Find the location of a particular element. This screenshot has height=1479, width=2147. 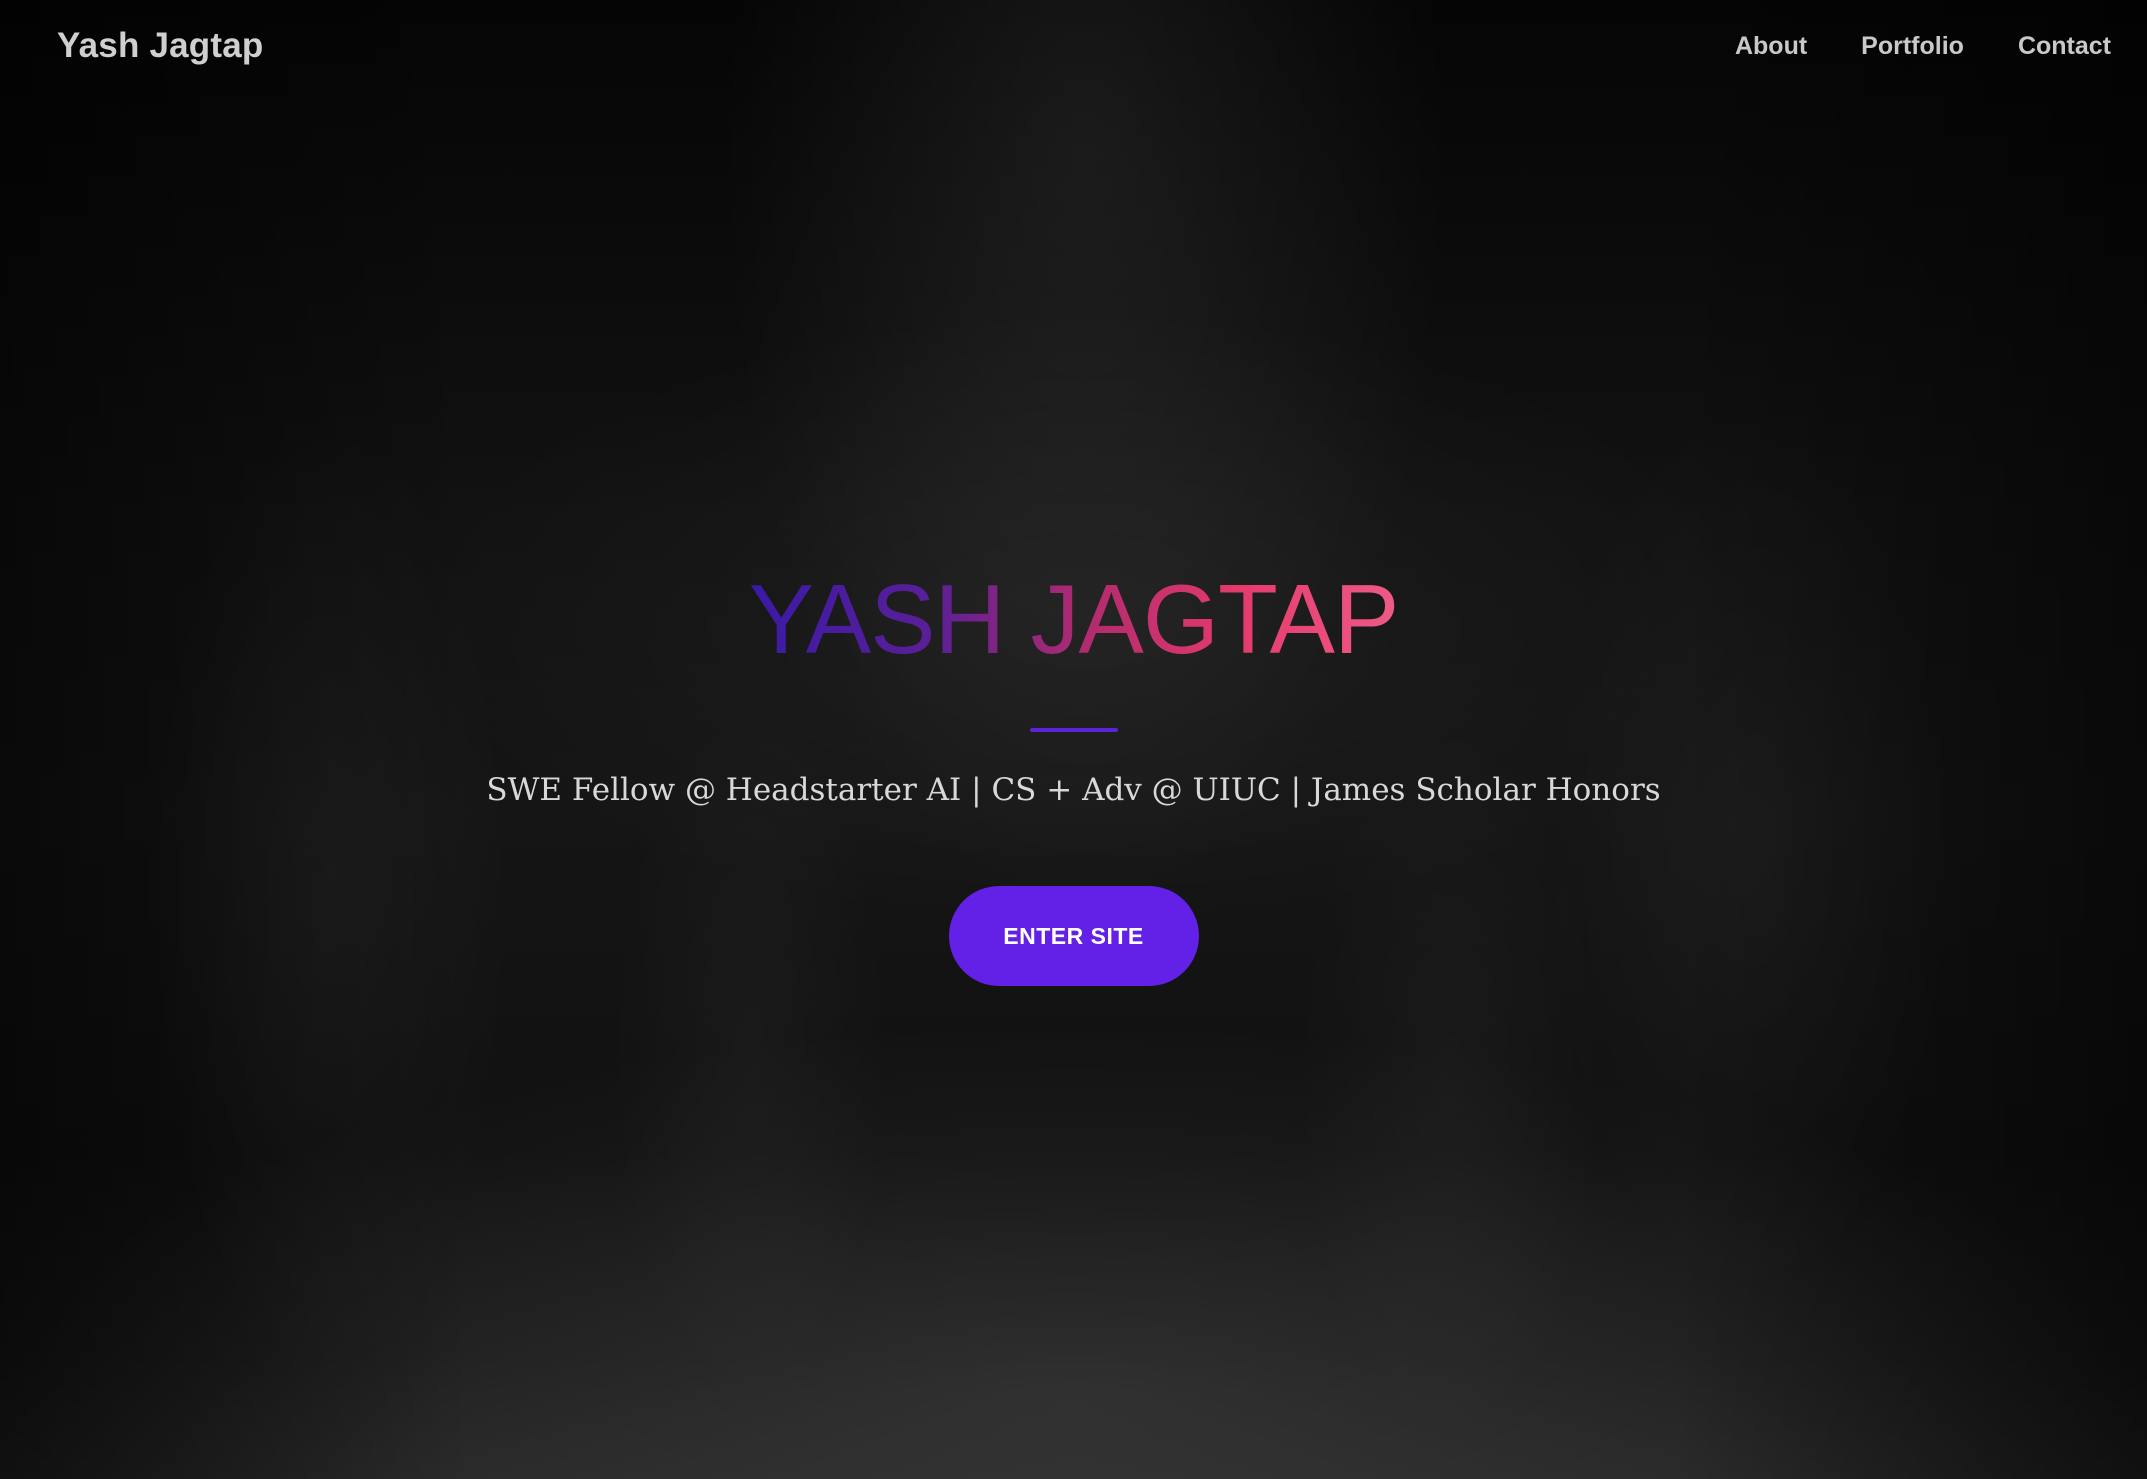

main-nav: About Portfolio Contact is located at coordinates (1923, 46).